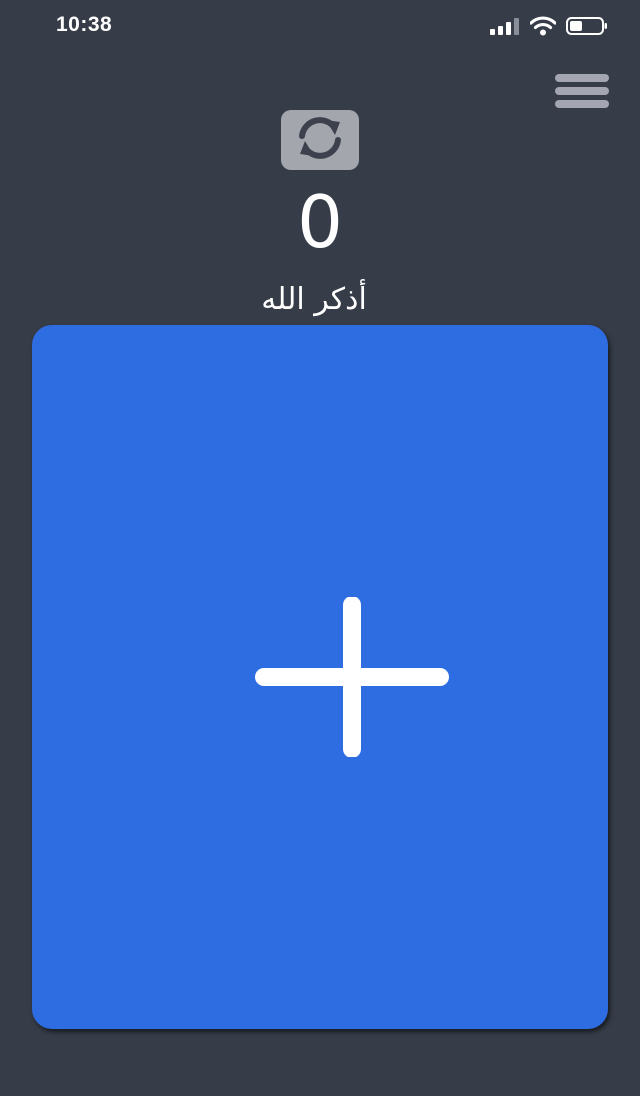 The height and width of the screenshot is (1096, 640). I want to click on status-time: 10:38, so click(84, 24).